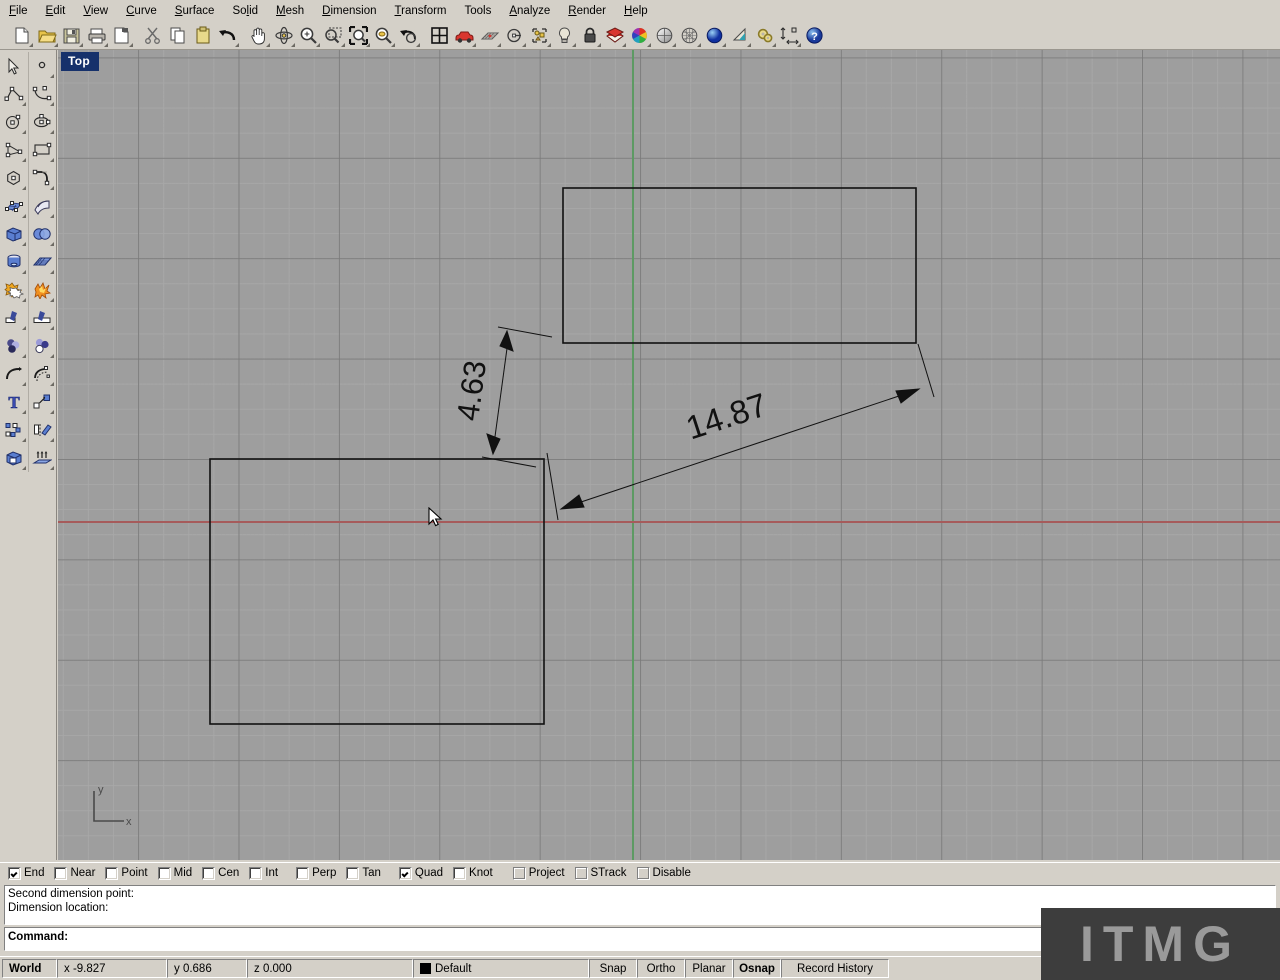  I want to click on zoom-window-icon, so click(333, 35).